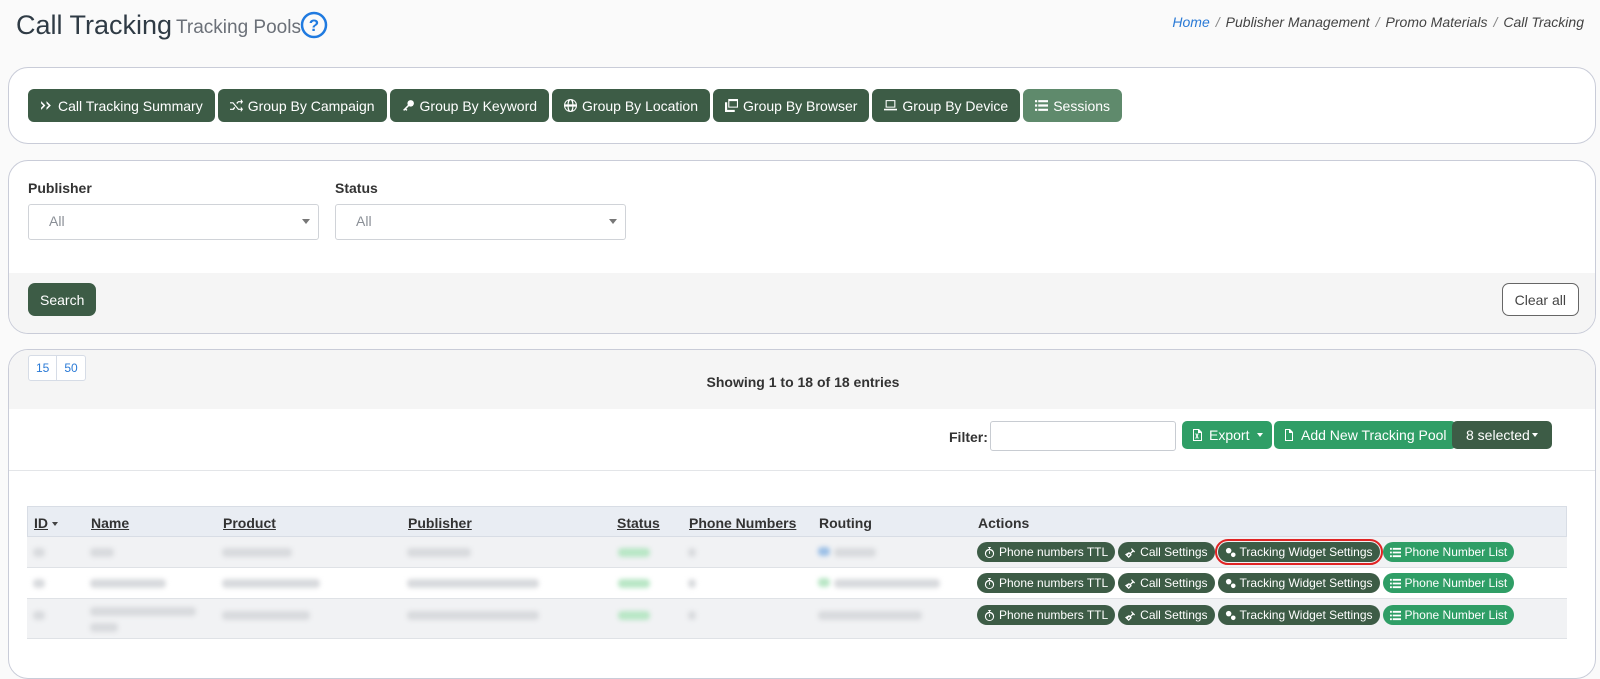  What do you see at coordinates (802, 303) in the screenshot?
I see `search-bar: Search Clear all` at bounding box center [802, 303].